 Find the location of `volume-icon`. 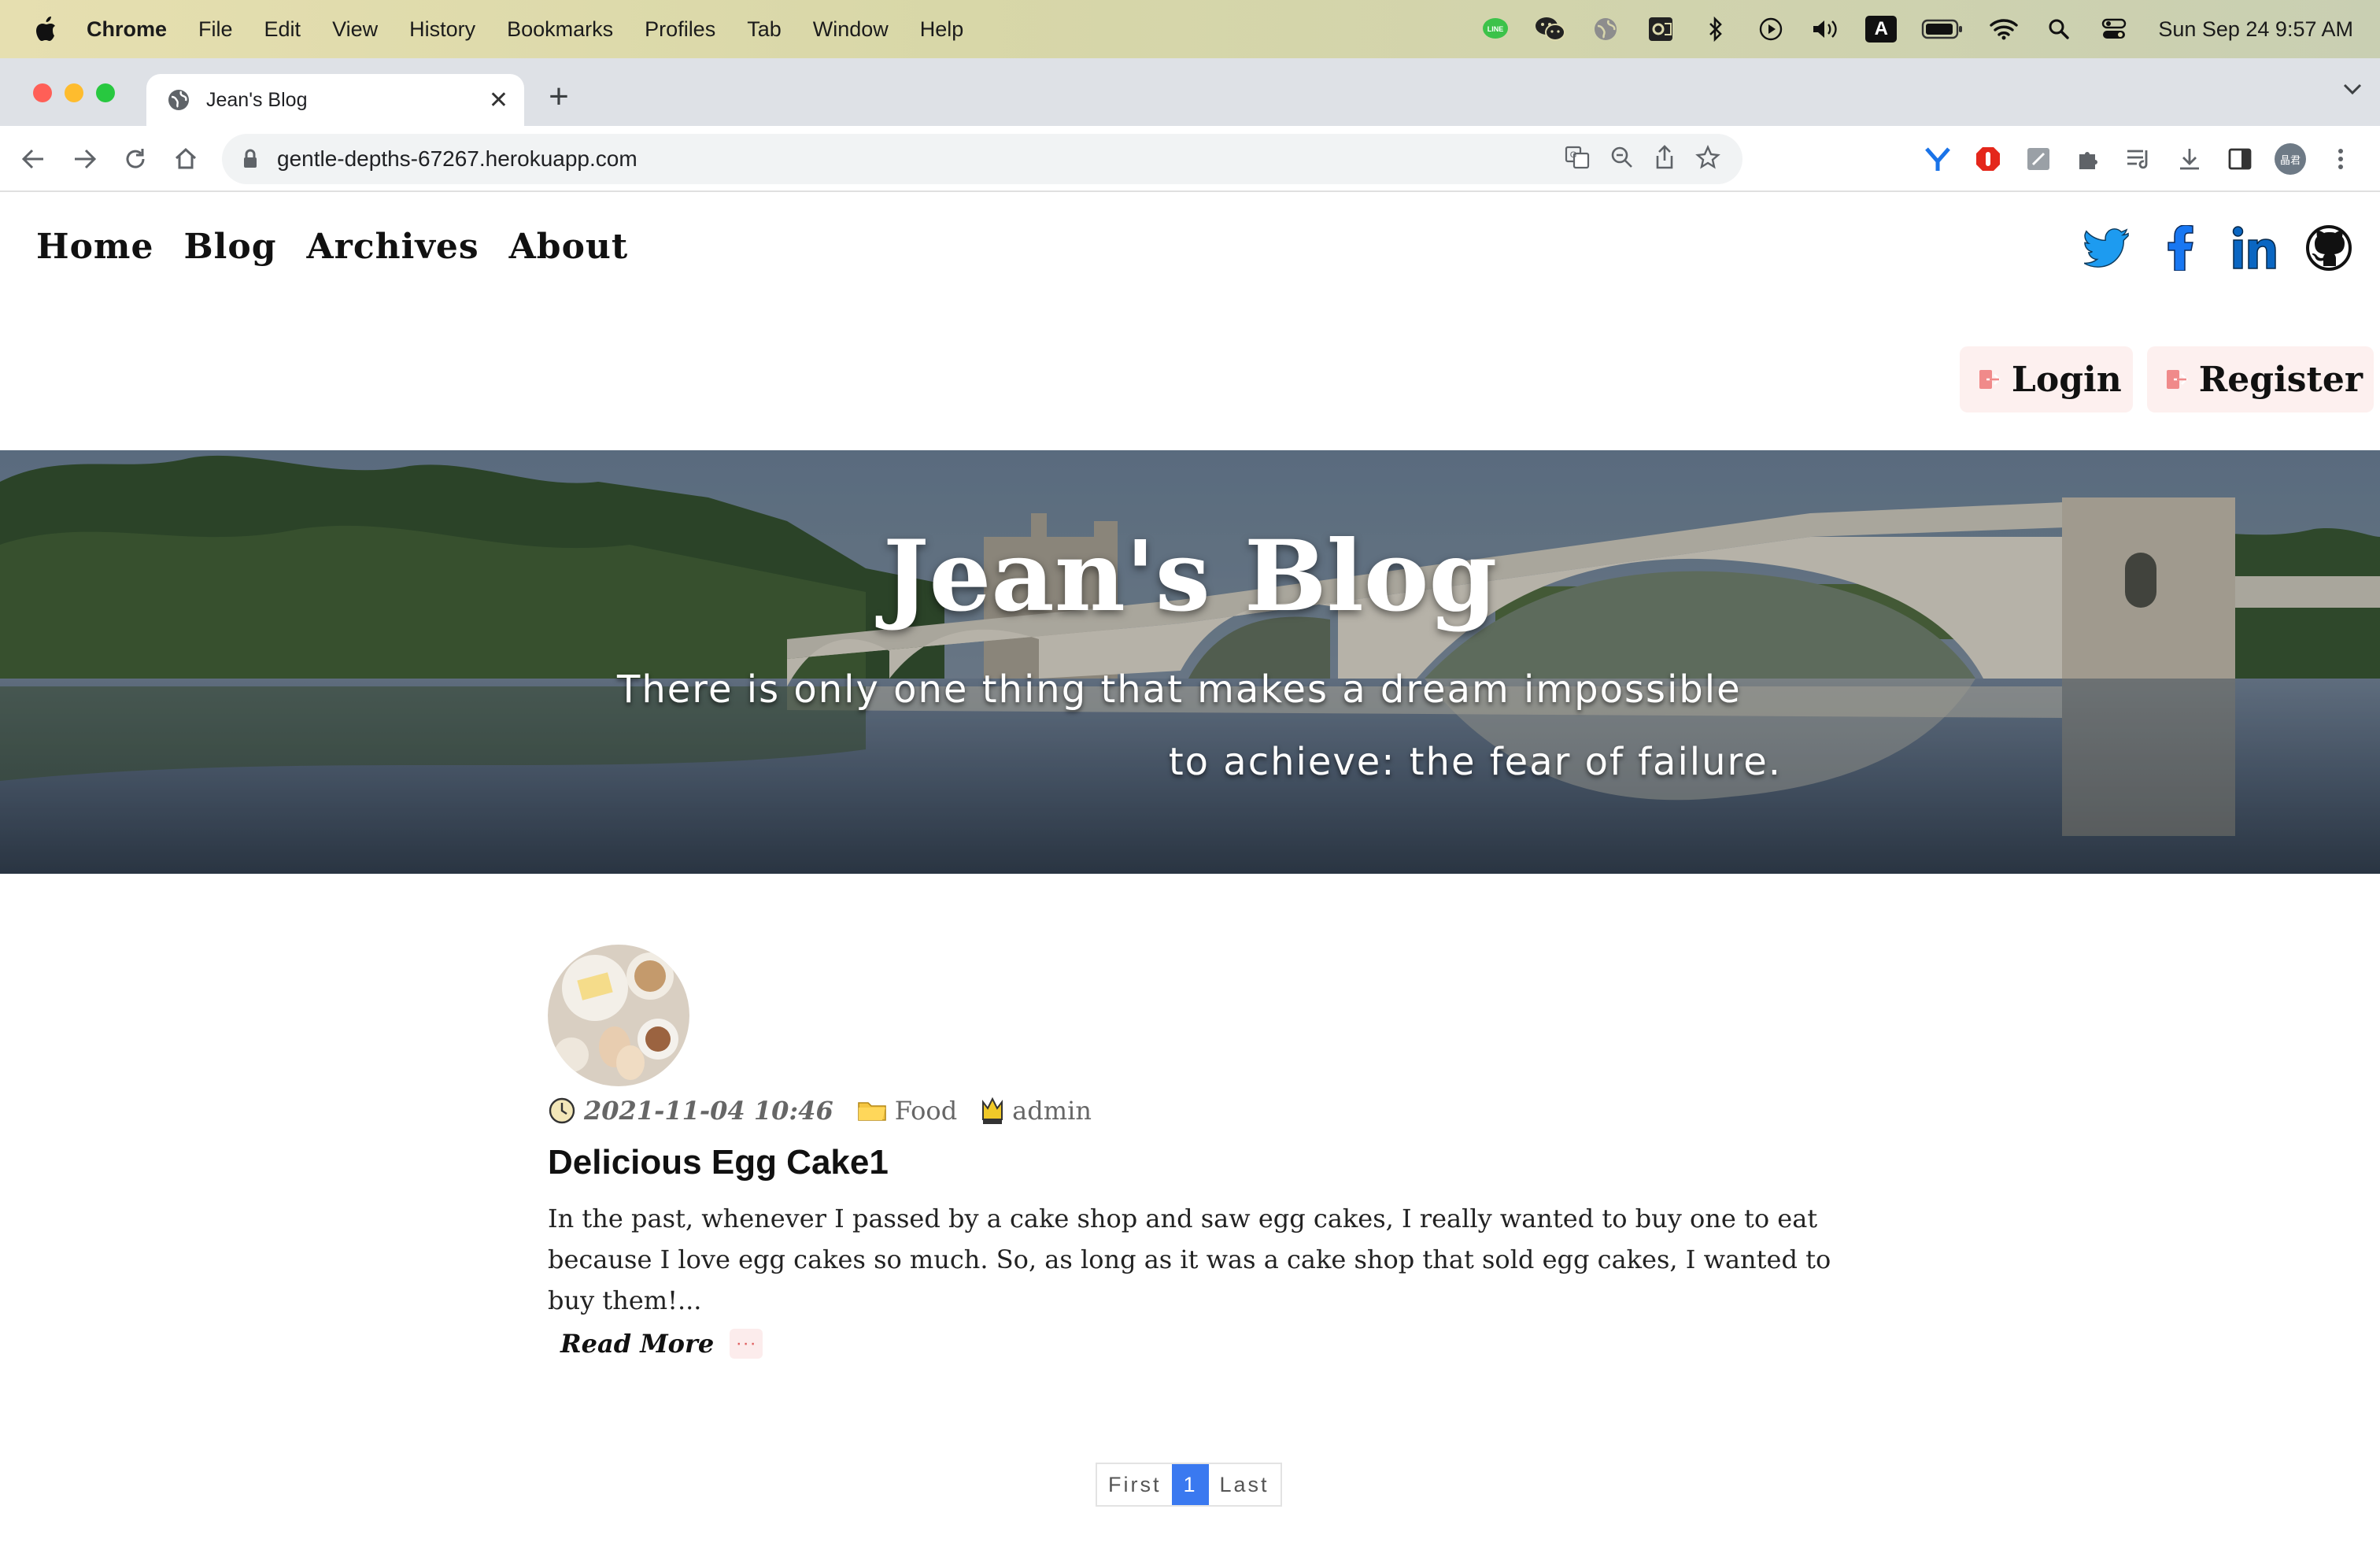

volume-icon is located at coordinates (1826, 29).